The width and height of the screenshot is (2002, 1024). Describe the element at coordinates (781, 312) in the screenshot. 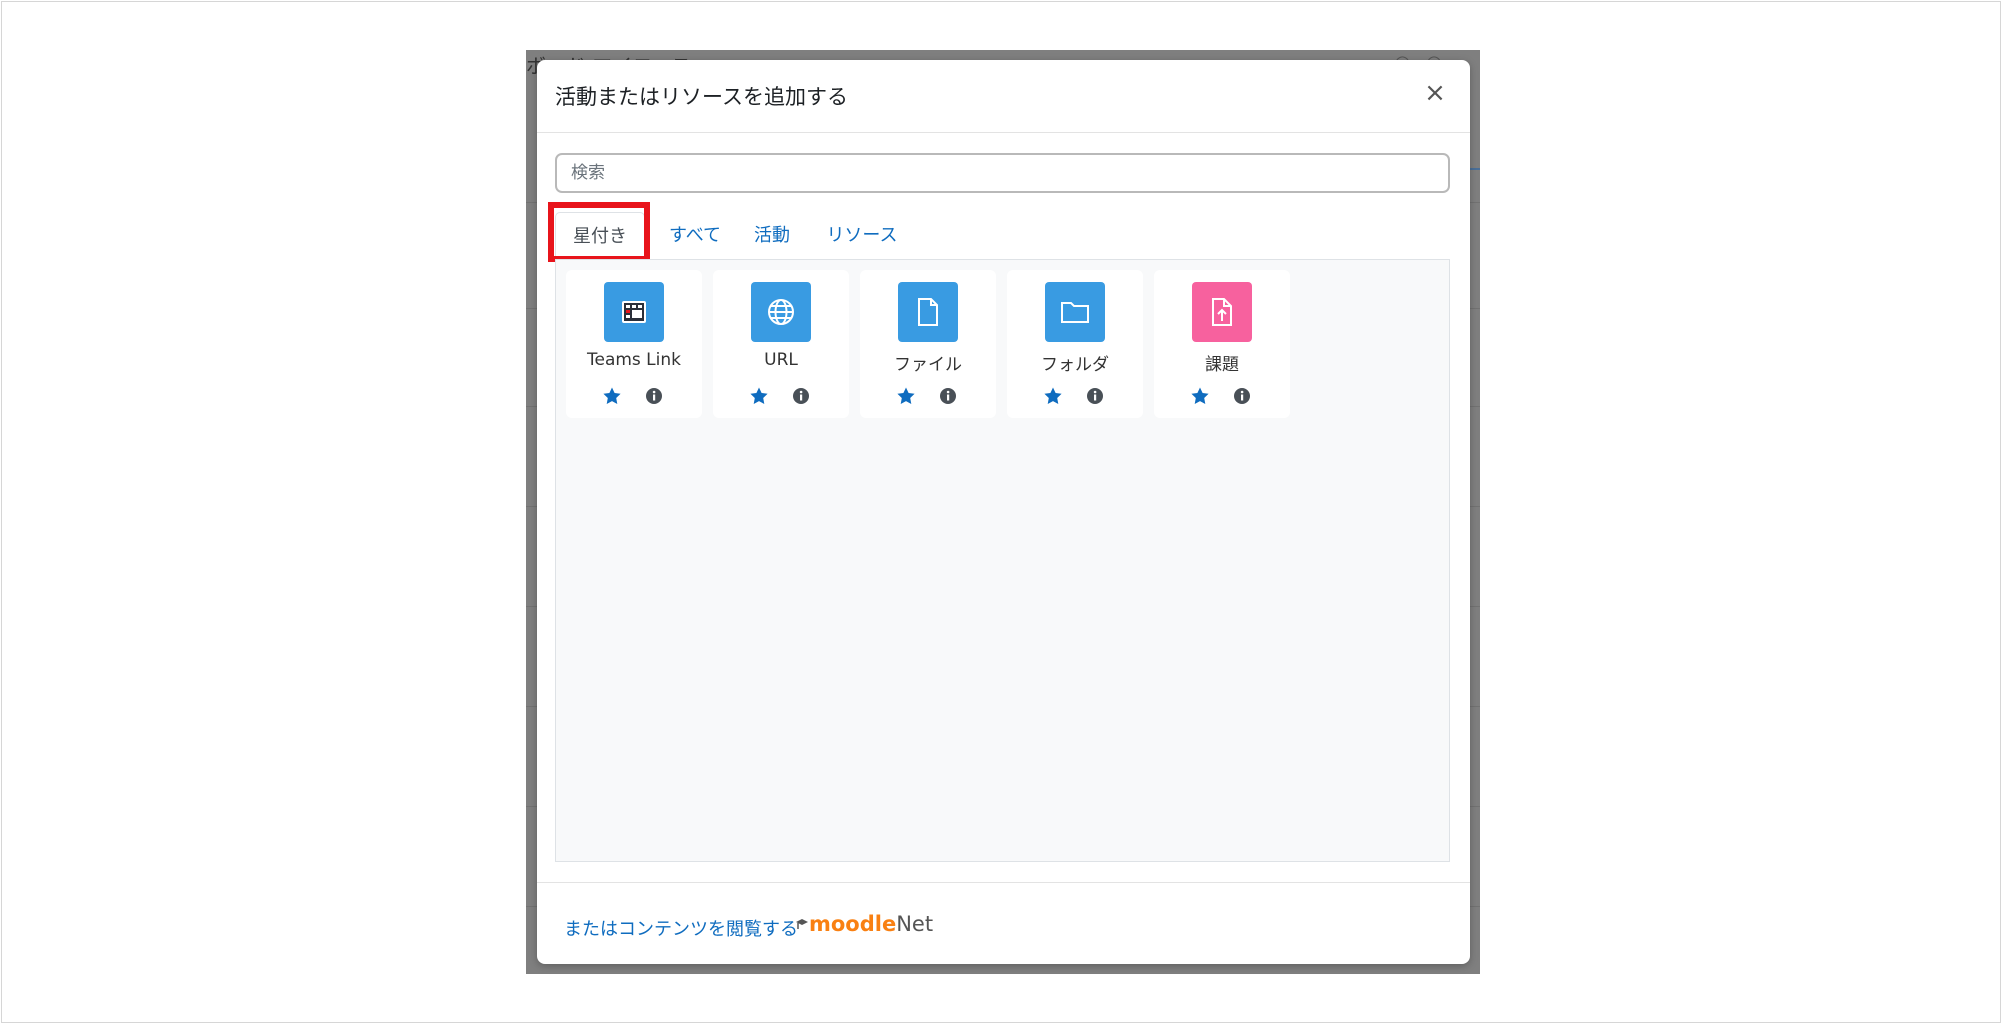

I see `globe-icon` at that location.